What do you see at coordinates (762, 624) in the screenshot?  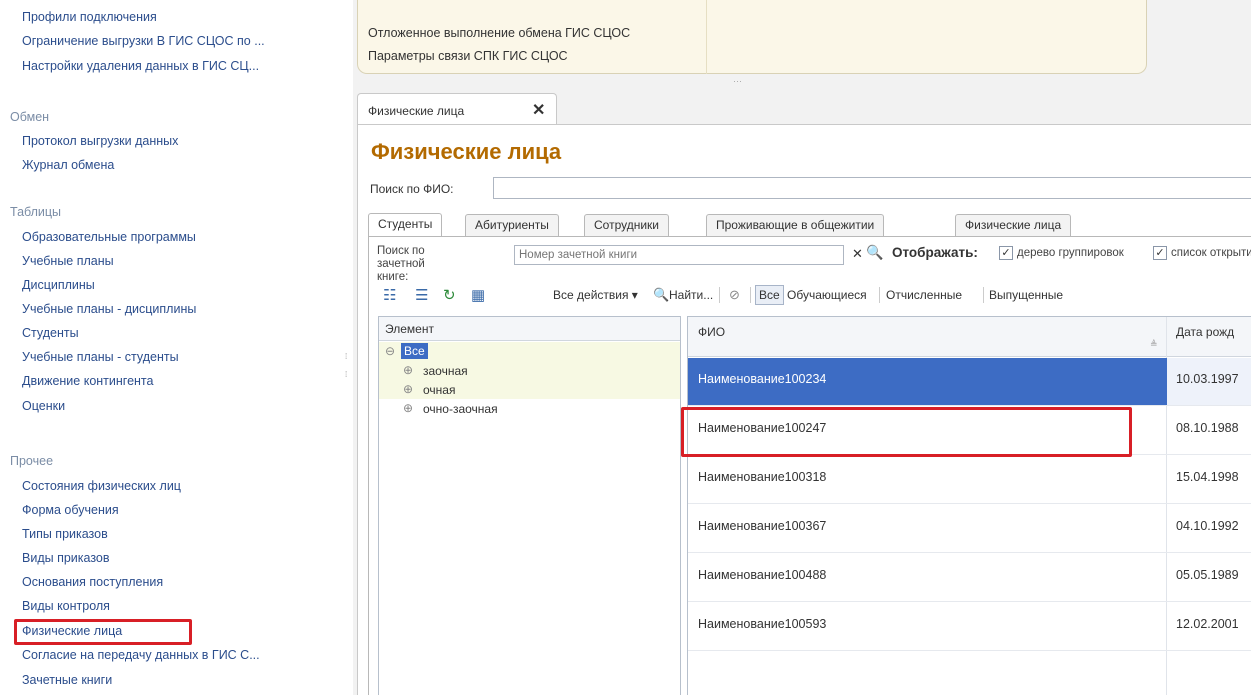 I see `cell-fio: Наименование100593` at bounding box center [762, 624].